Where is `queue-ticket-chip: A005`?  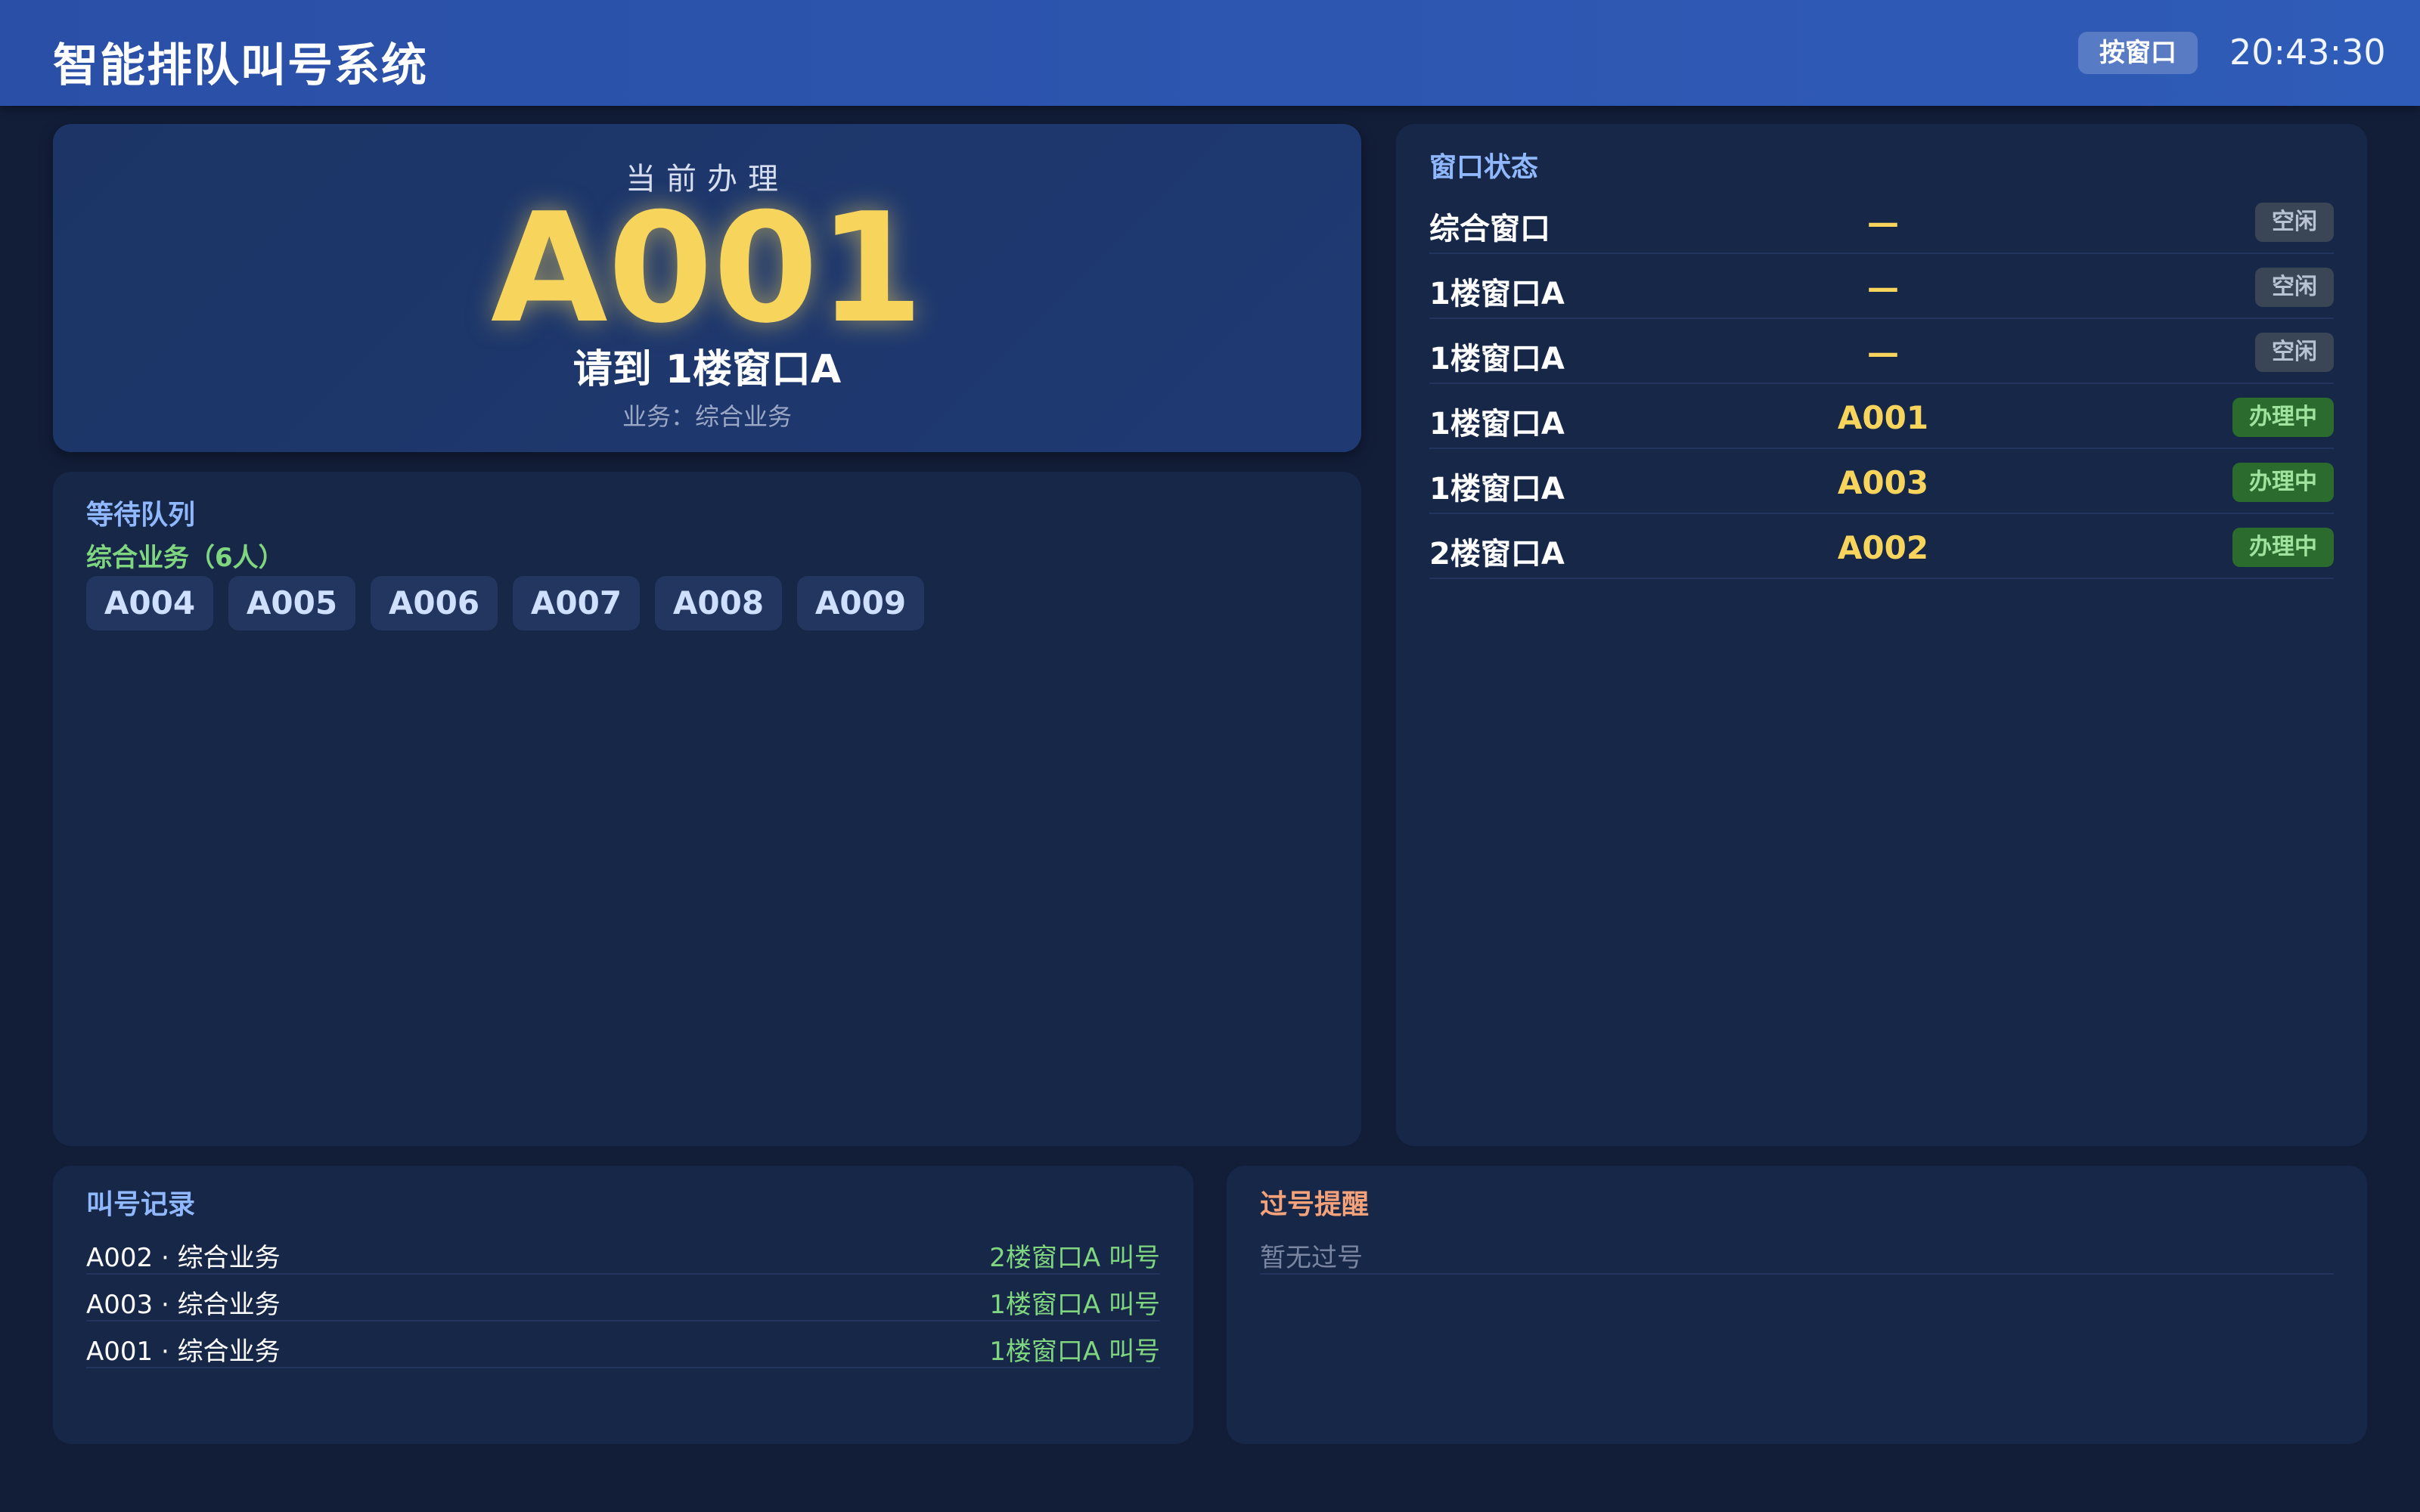 queue-ticket-chip: A005 is located at coordinates (291, 603).